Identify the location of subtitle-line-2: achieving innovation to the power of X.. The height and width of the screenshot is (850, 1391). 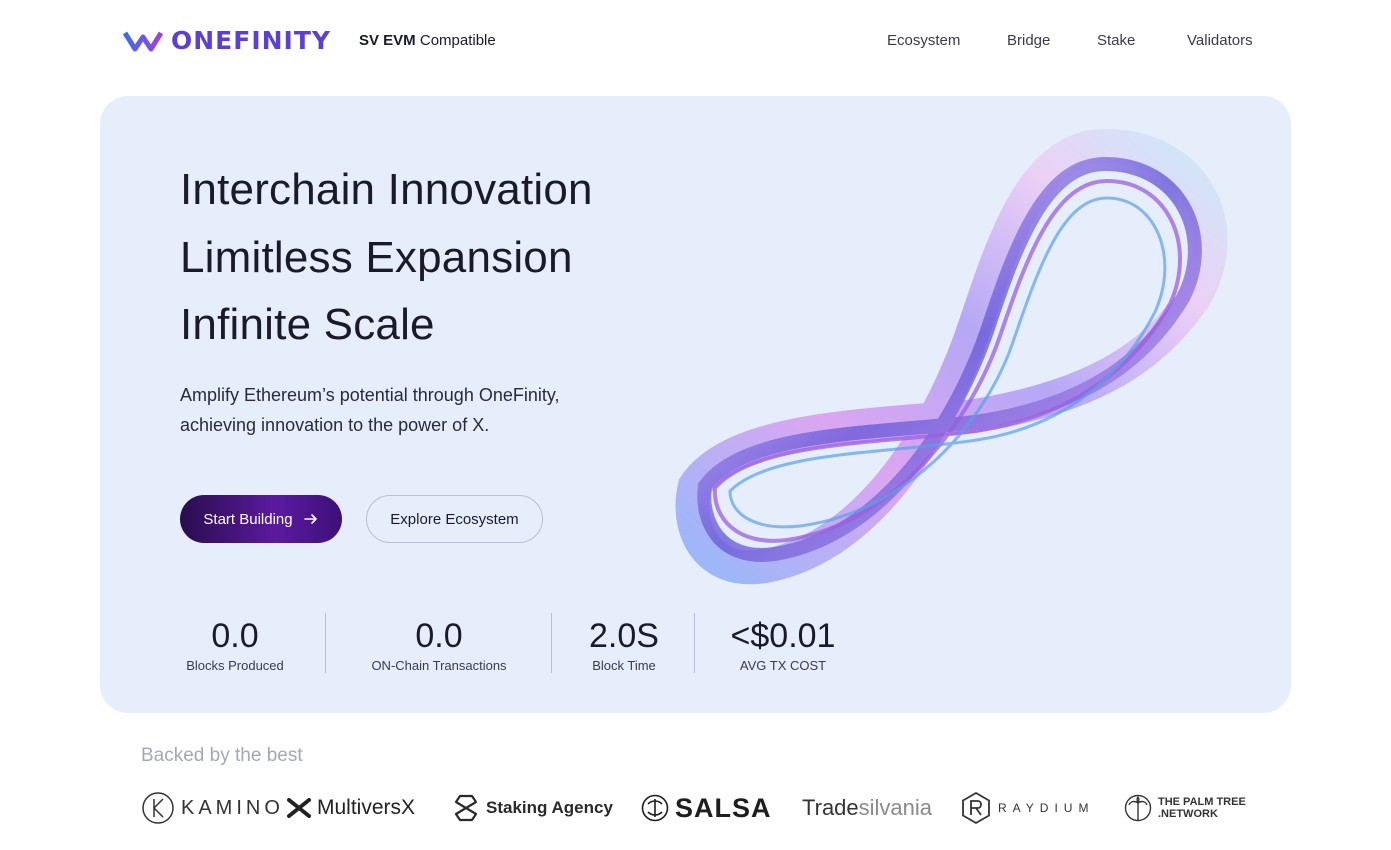
(335, 425).